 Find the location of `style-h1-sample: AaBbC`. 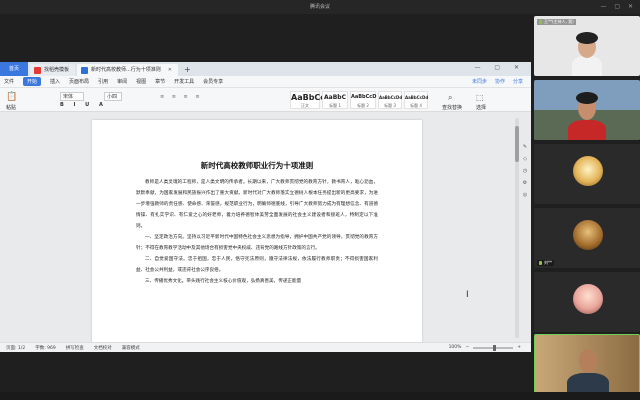

style-h1-sample: AaBbC is located at coordinates (335, 97).